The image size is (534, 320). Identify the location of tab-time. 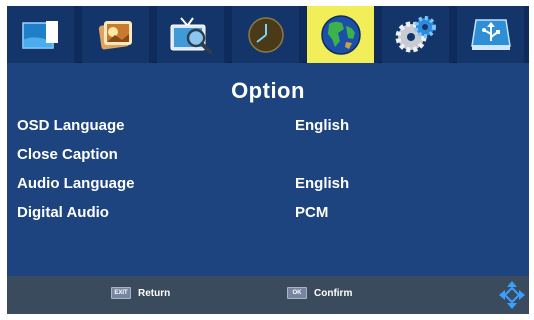
(267, 34).